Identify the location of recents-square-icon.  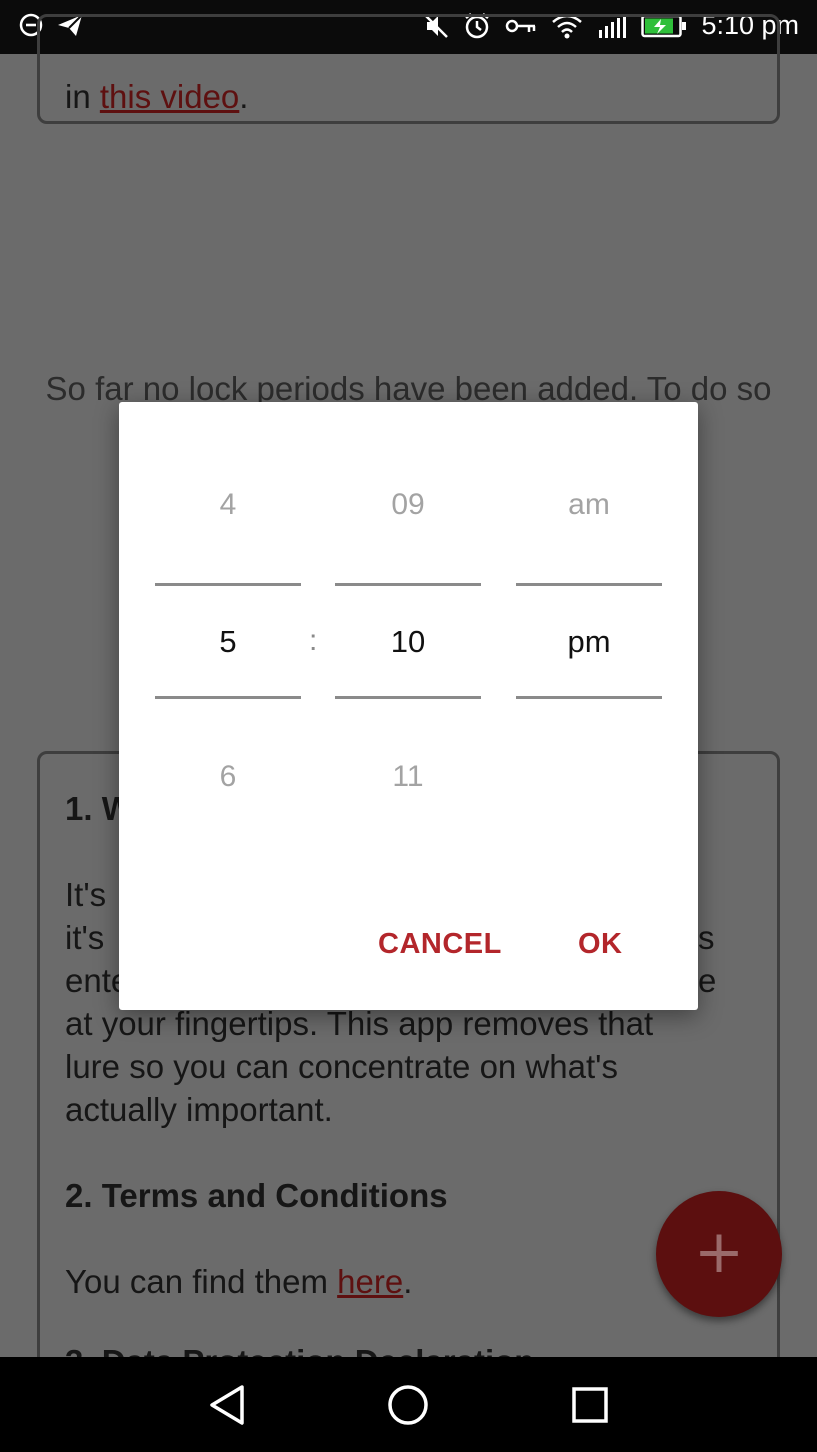
(590, 1405).